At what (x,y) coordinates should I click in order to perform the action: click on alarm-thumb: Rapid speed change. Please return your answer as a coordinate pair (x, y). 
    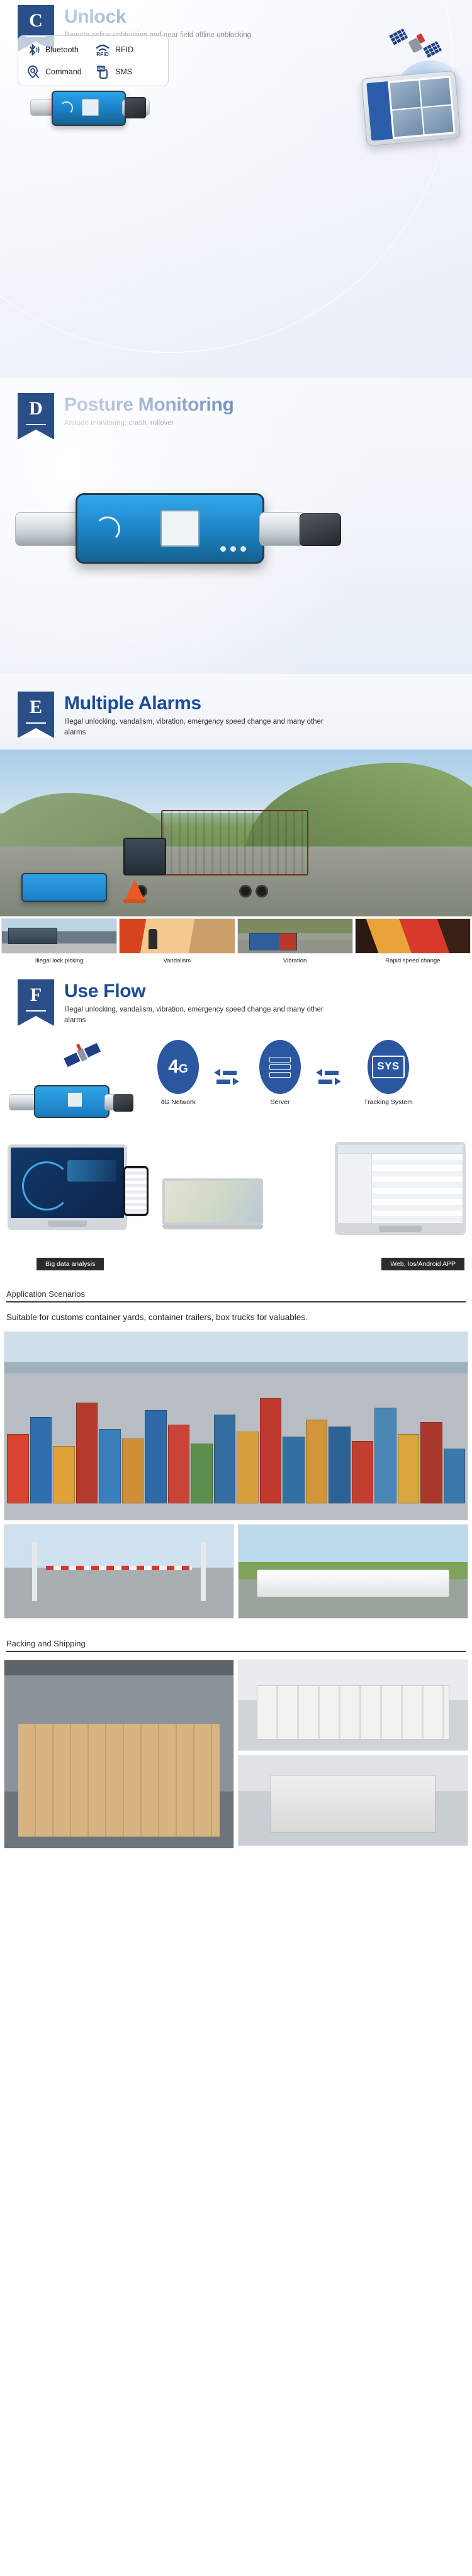
    Looking at the image, I should click on (412, 942).